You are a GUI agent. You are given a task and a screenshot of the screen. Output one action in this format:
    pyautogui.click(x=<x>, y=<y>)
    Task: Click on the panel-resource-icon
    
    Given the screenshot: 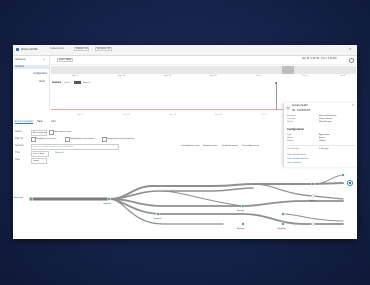 What is the action you would take?
    pyautogui.click(x=288, y=108)
    